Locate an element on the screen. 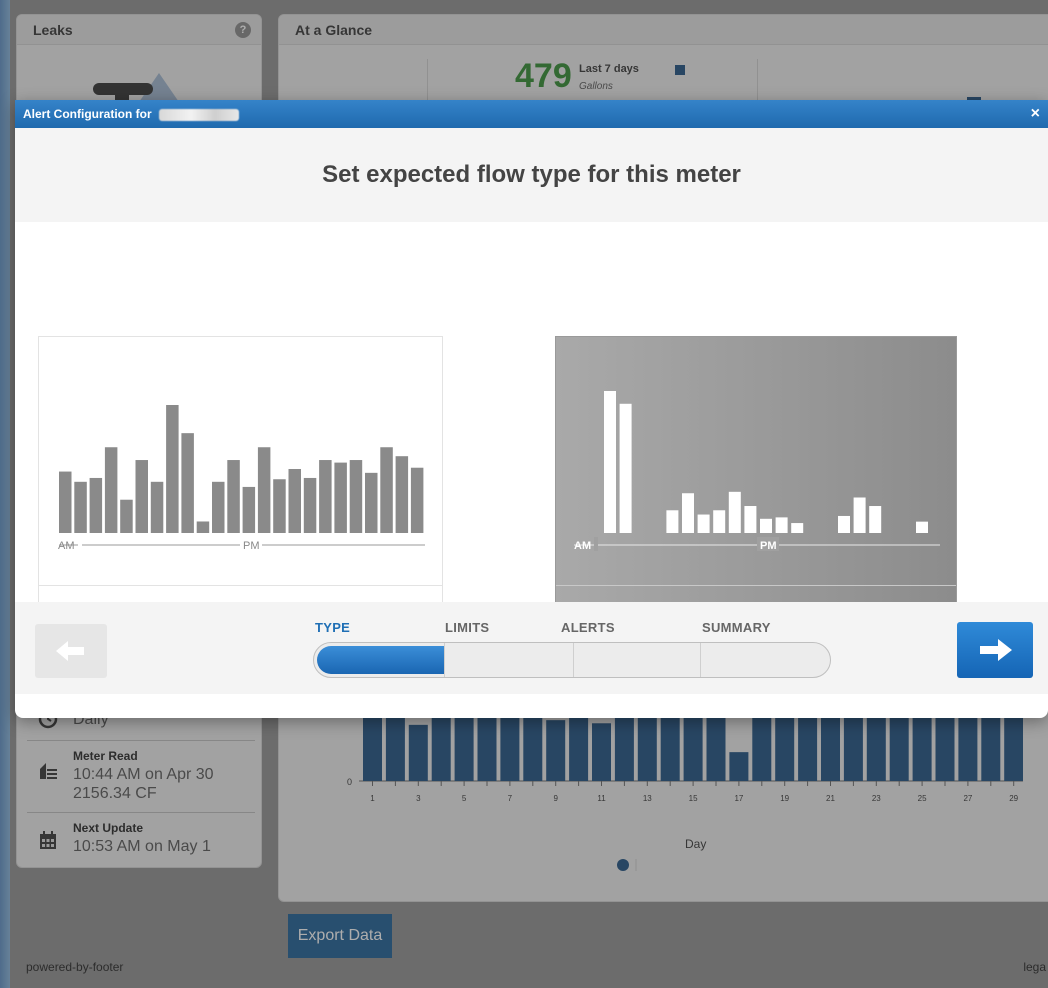  daily-usage-chart: 1 3 5 7 9 11 13 15 17 19 21 23 25 27 290 is located at coordinates (685, 759).